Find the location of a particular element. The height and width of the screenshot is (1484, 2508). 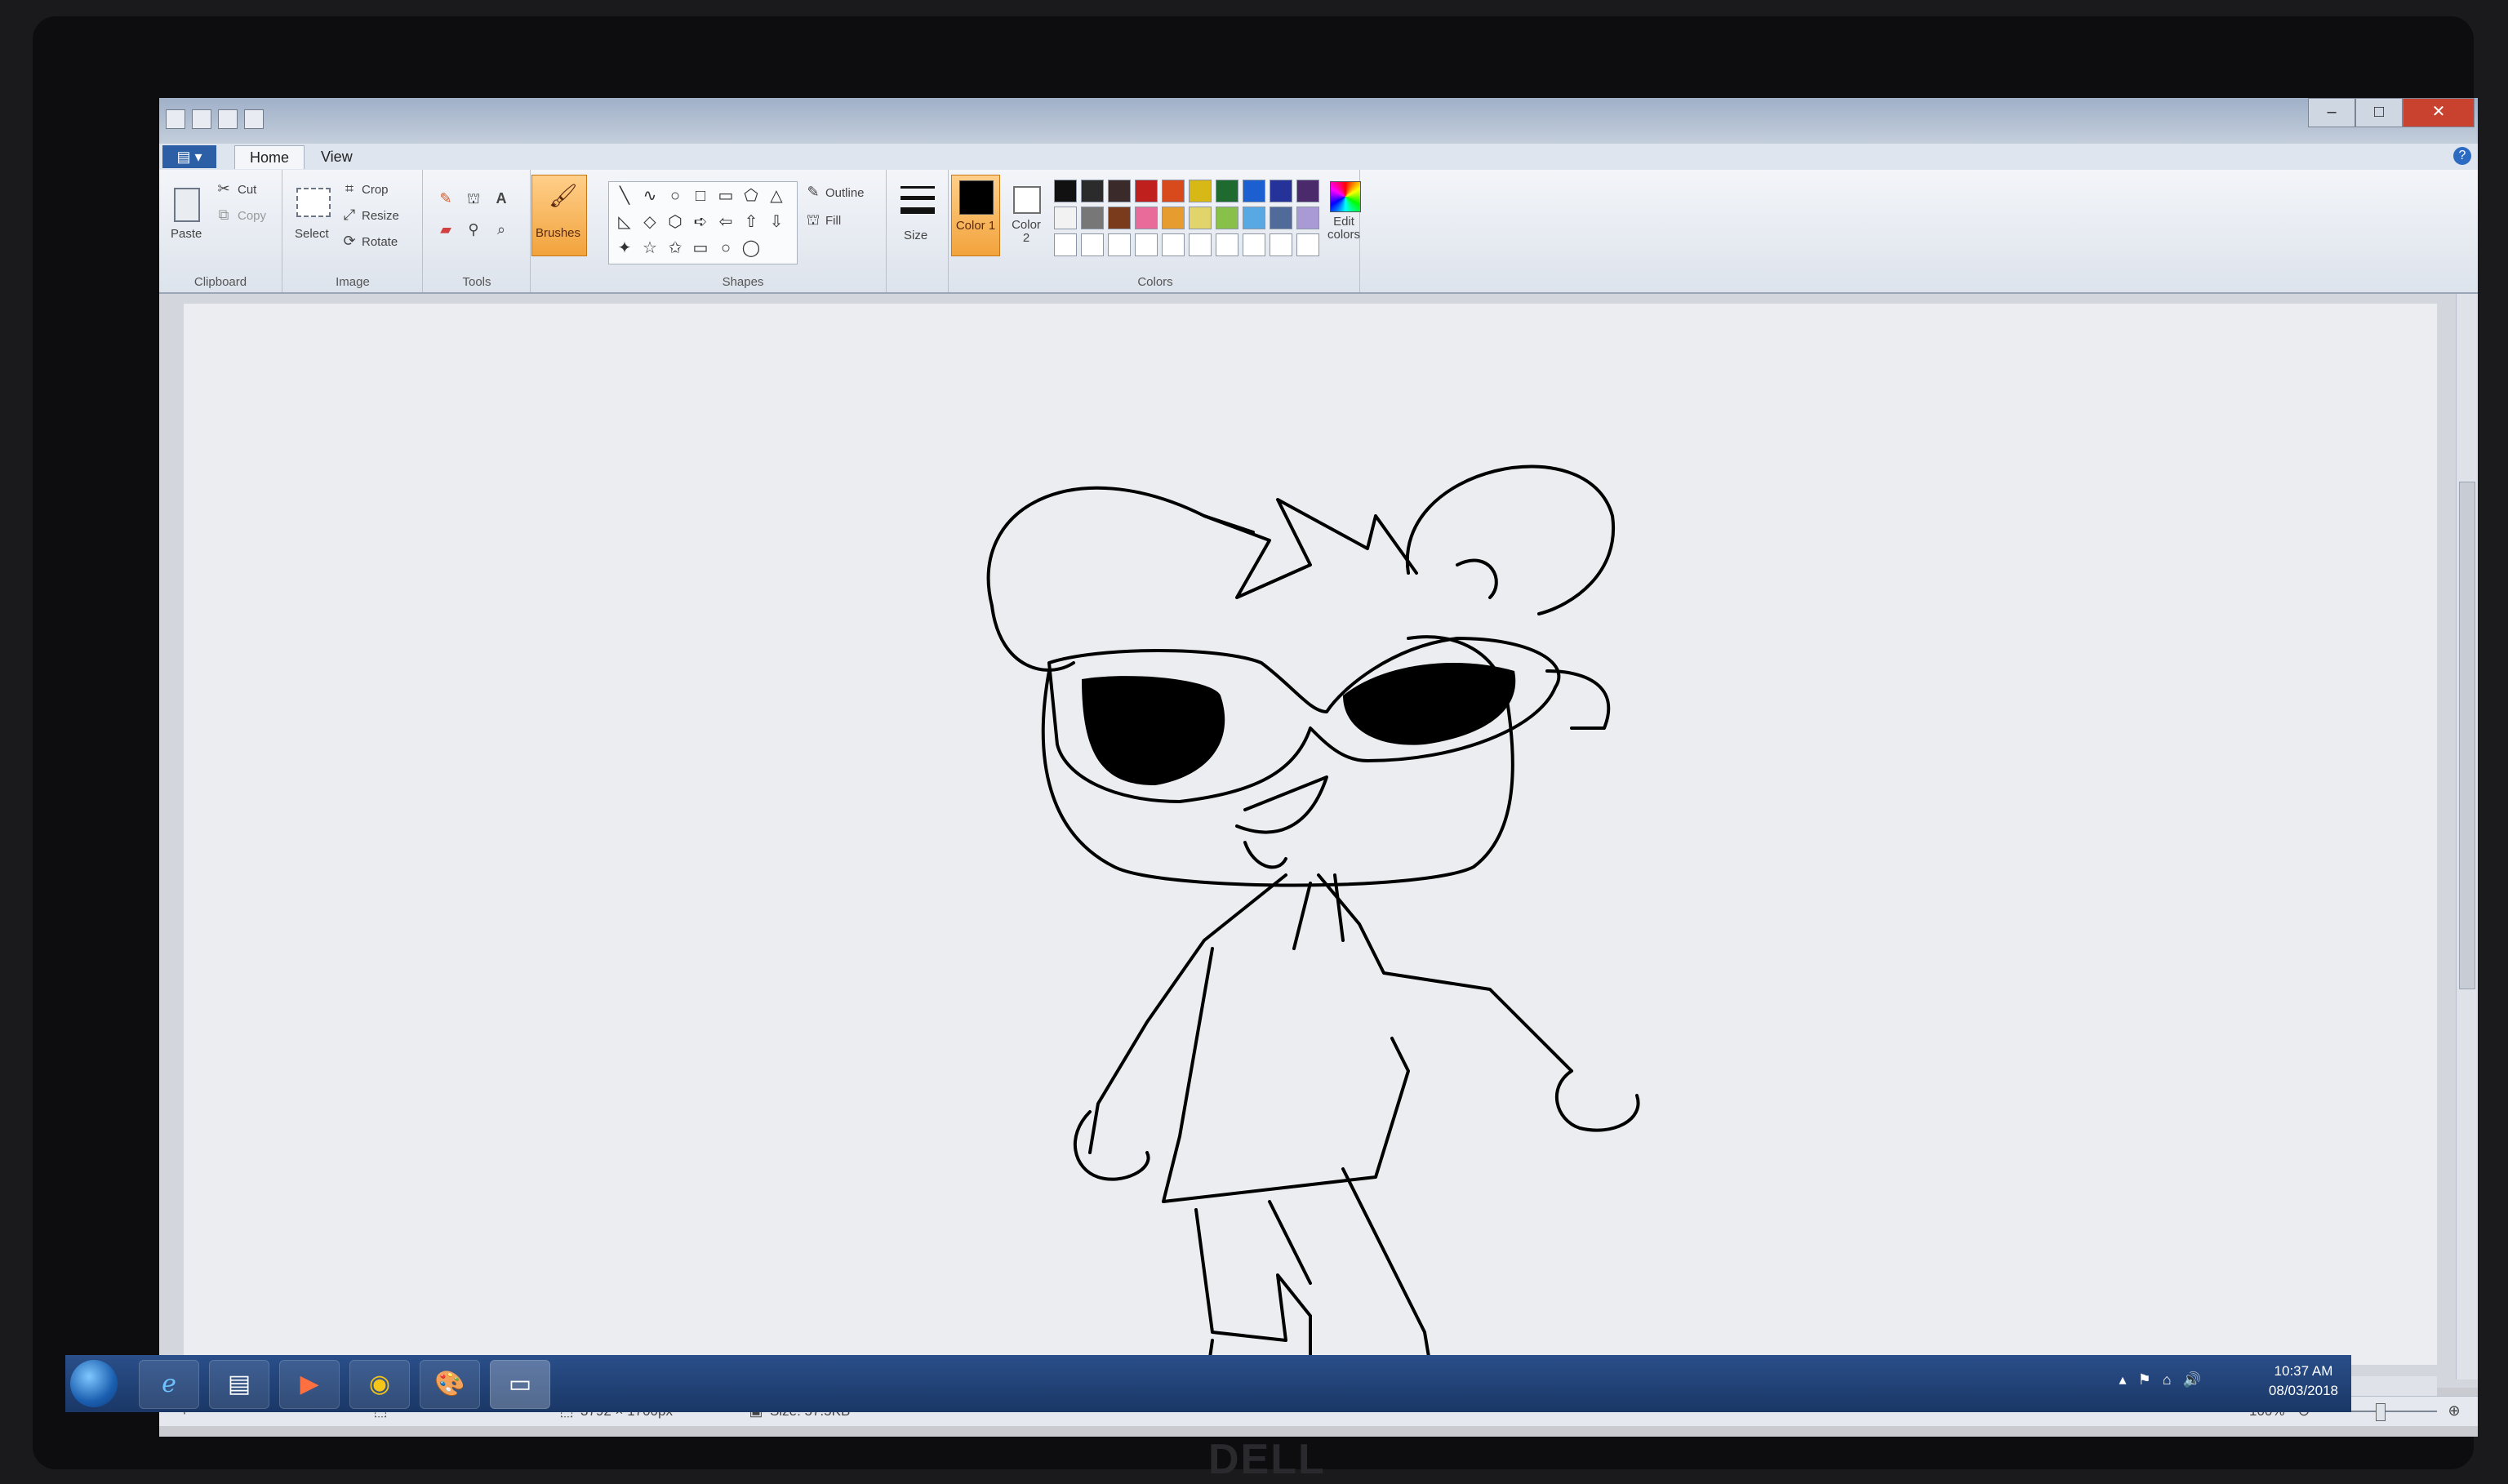

system-tray: ▴⚑⌂🔊 is located at coordinates (2165, 1380).